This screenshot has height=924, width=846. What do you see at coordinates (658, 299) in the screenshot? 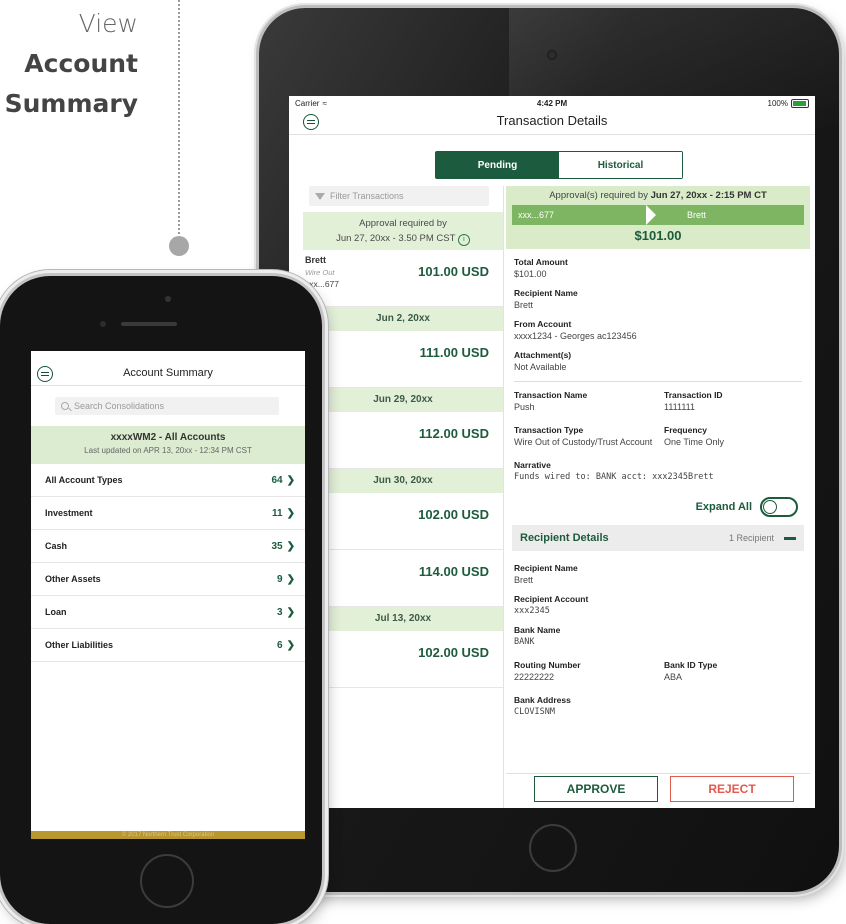
I see `field-recipient-name: Recipient Name Brett` at bounding box center [658, 299].